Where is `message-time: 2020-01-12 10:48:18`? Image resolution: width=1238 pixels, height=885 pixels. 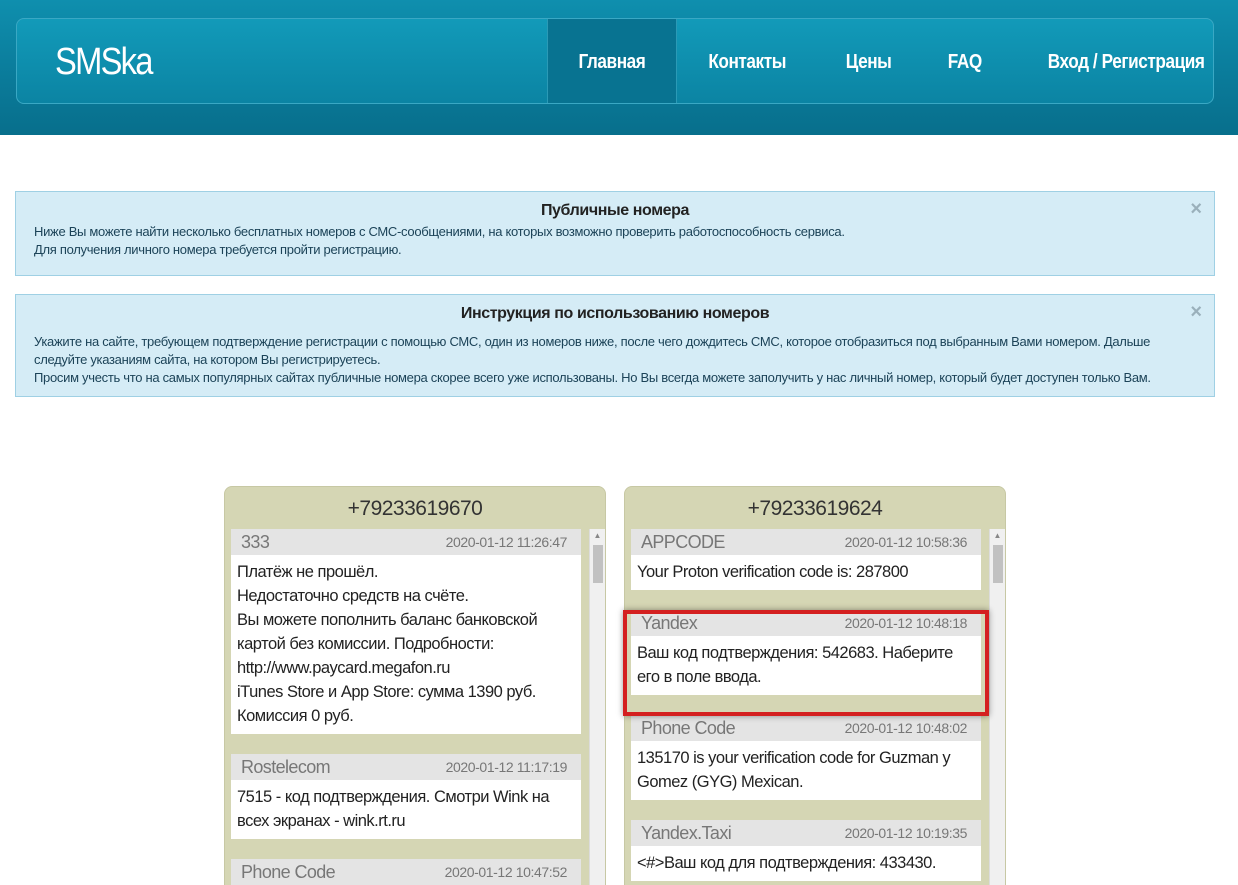 message-time: 2020-01-12 10:48:18 is located at coordinates (906, 623).